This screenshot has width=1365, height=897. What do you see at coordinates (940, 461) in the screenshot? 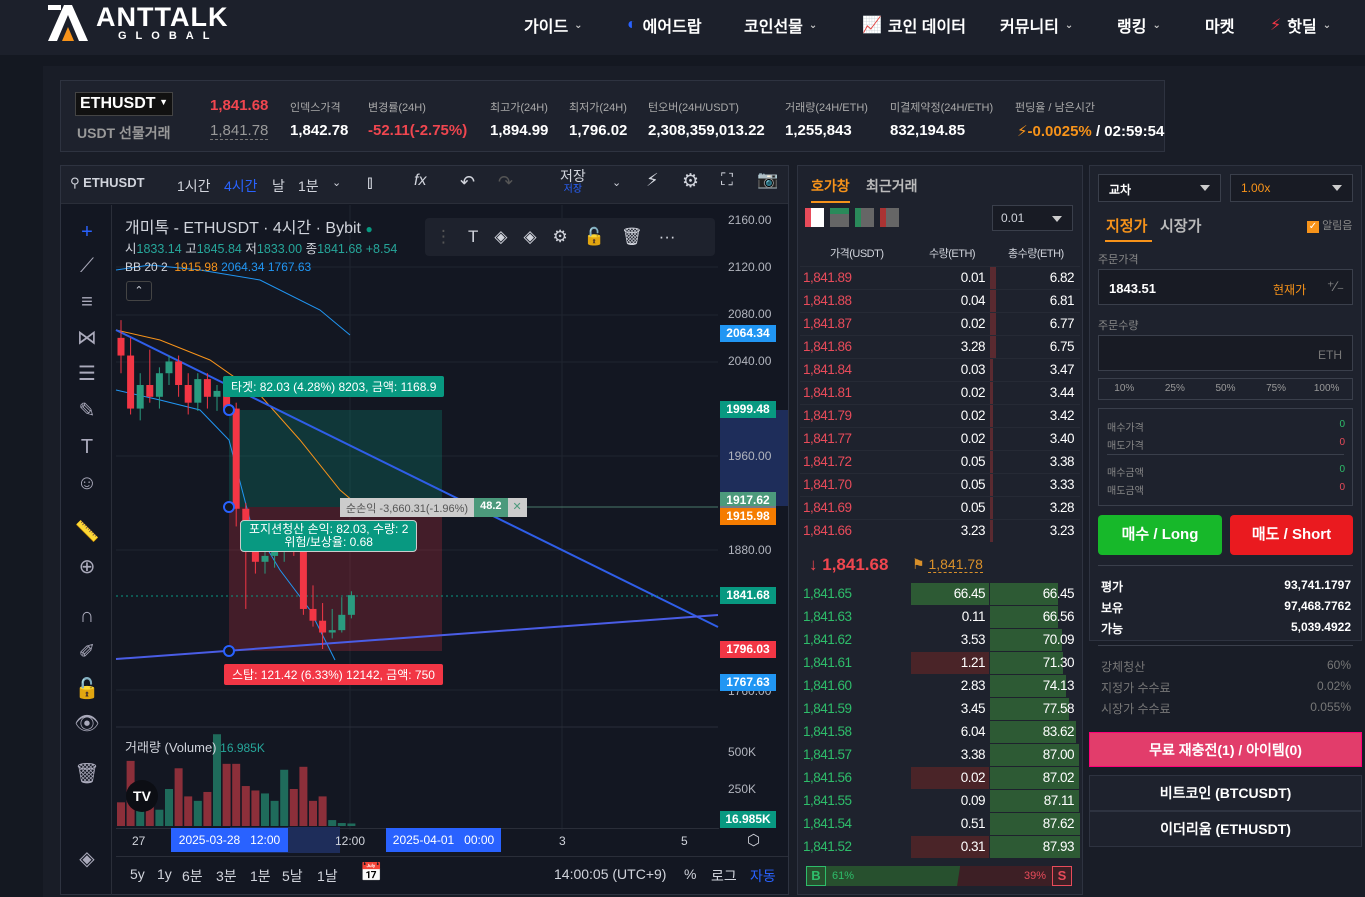
I see `ask-row: 1,841.72 0.05 3.38` at bounding box center [940, 461].